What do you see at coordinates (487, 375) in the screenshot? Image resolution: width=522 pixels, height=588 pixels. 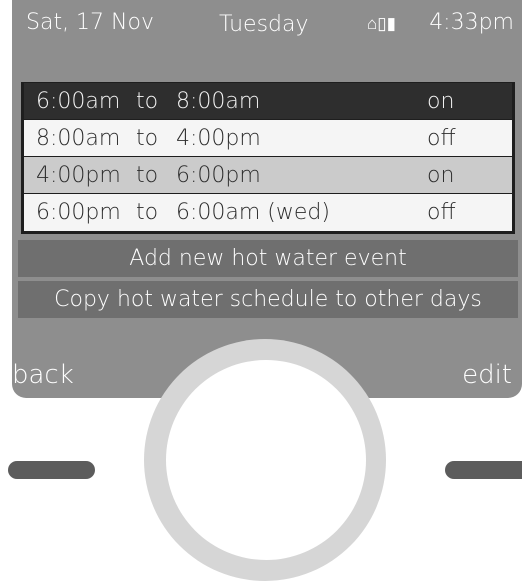 I see `edit-softkey: edit` at bounding box center [487, 375].